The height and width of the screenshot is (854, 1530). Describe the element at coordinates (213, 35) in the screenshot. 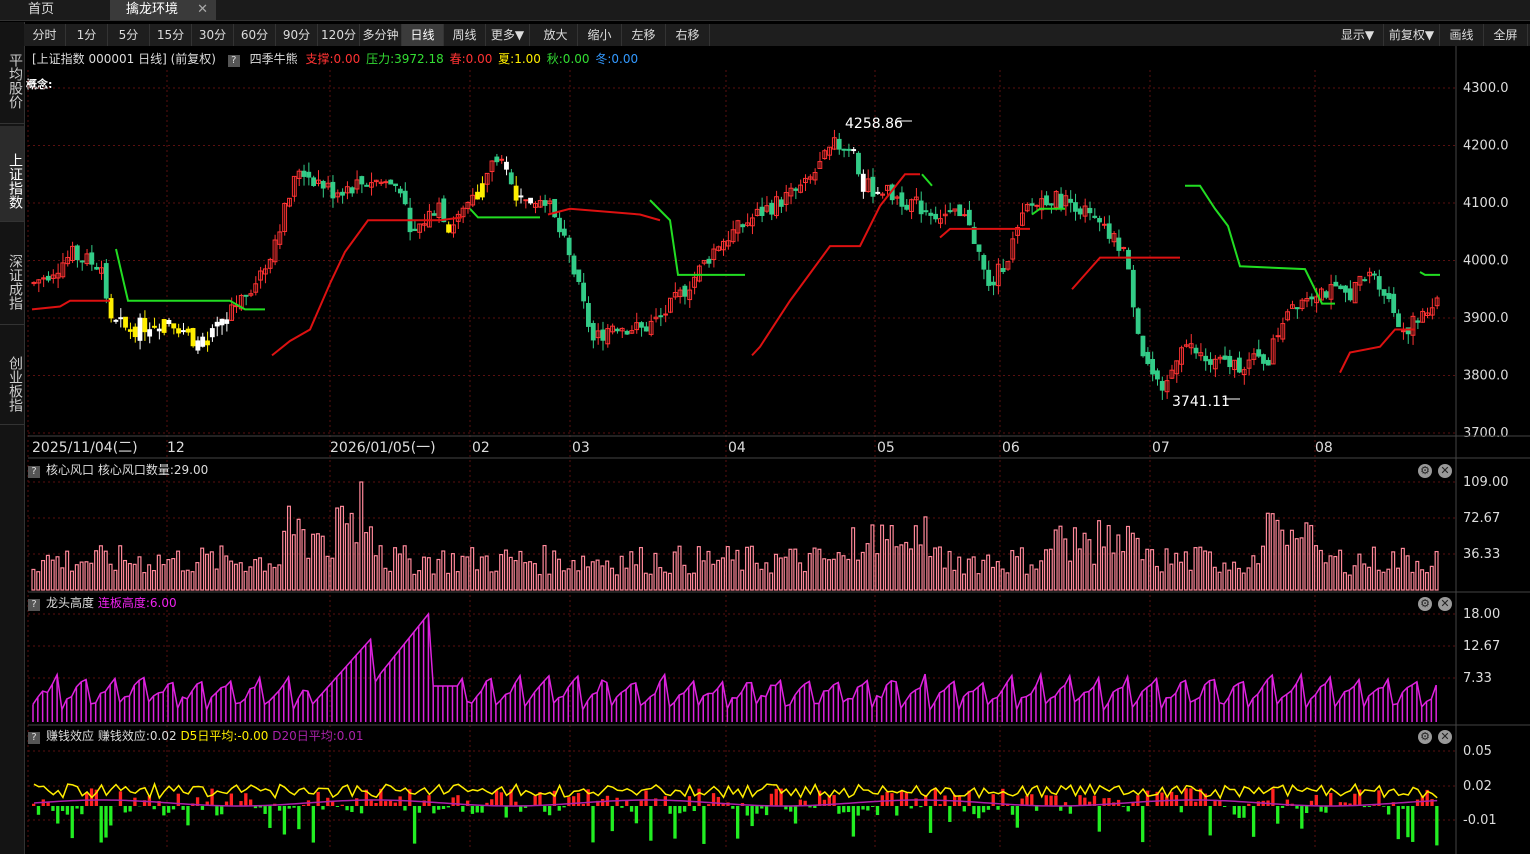

I see `period-4: 30分` at that location.